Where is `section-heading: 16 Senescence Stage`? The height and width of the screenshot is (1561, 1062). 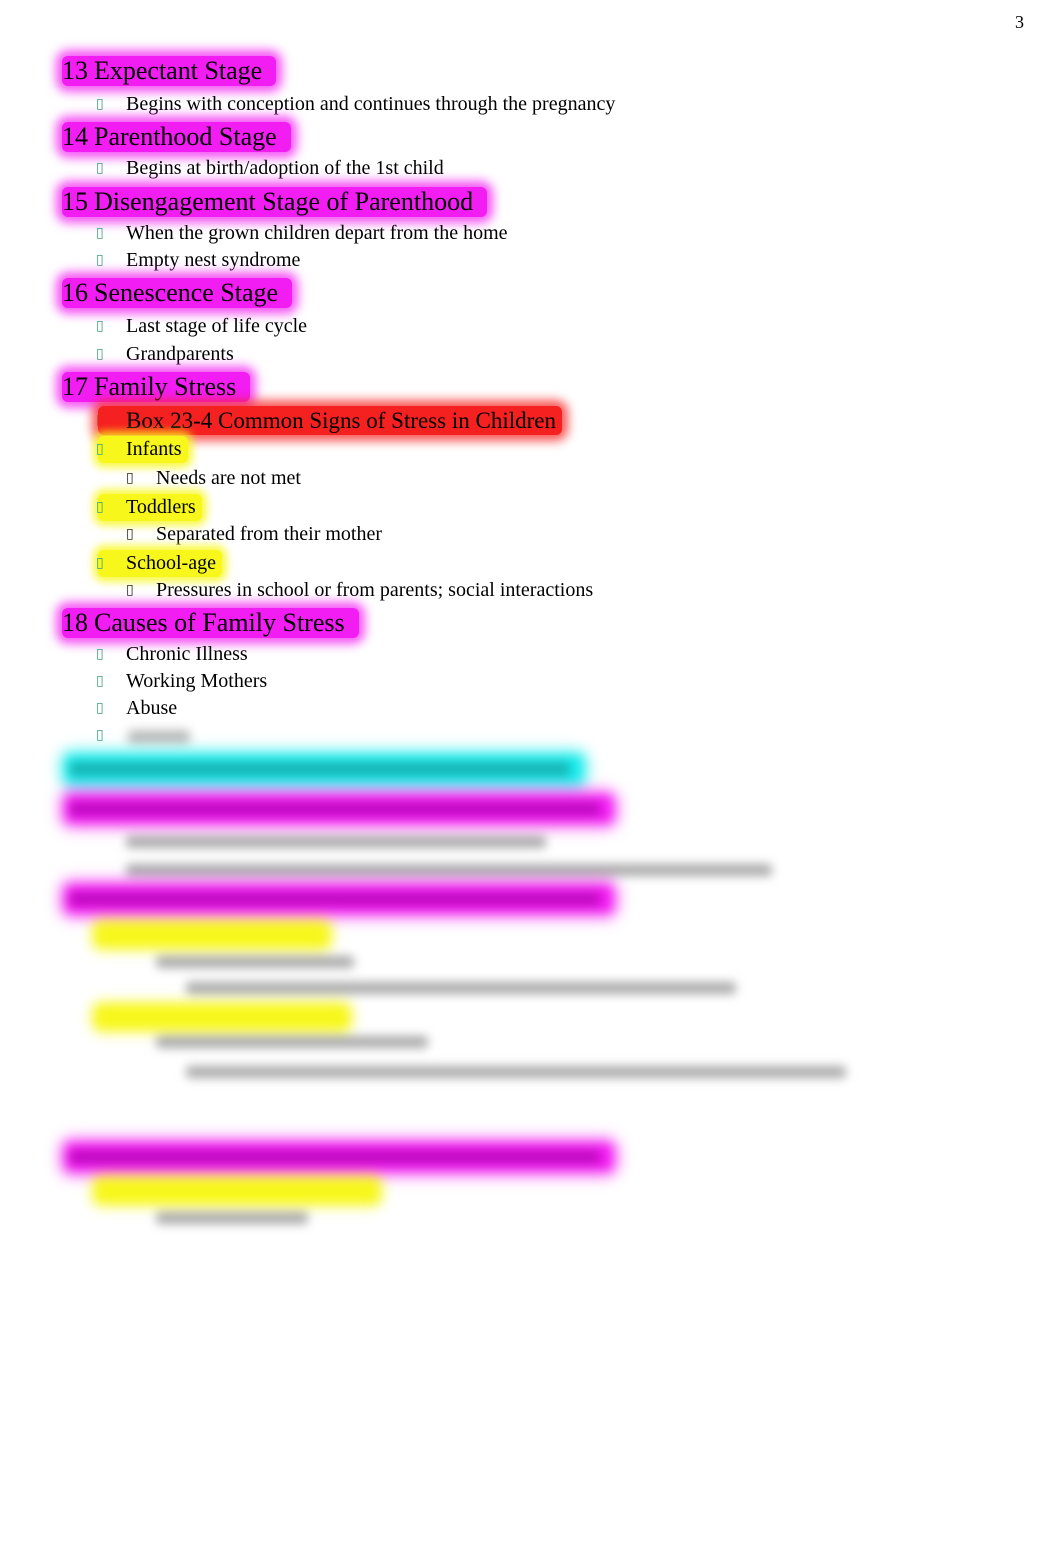
section-heading: 16 Senescence Stage is located at coordinates (177, 293).